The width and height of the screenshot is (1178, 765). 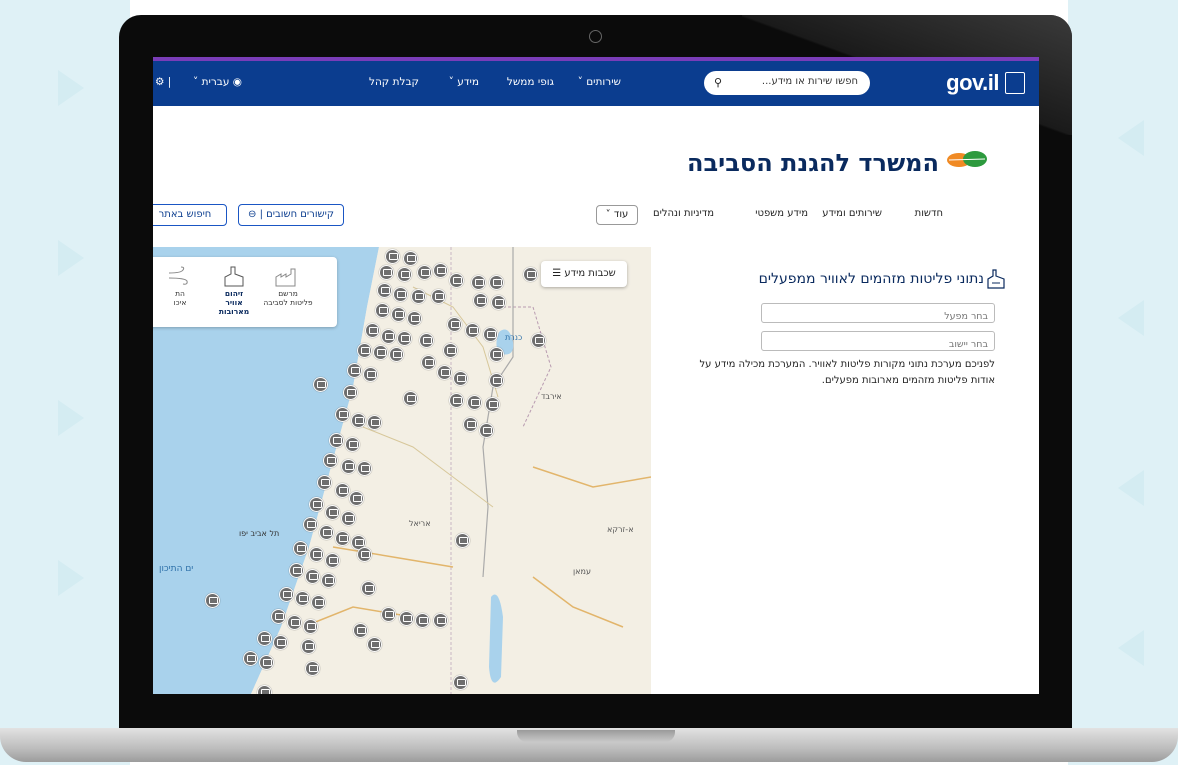 What do you see at coordinates (584, 274) in the screenshot?
I see `info-layers-button: שכבות מידע ☰` at bounding box center [584, 274].